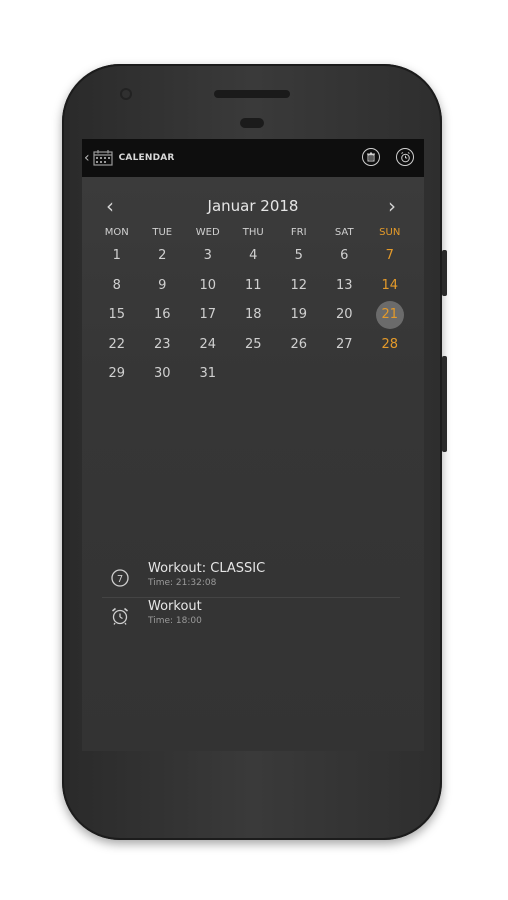 The width and height of the screenshot is (508, 900). What do you see at coordinates (87, 158) in the screenshot?
I see `back-chevron-icon: ‹` at bounding box center [87, 158].